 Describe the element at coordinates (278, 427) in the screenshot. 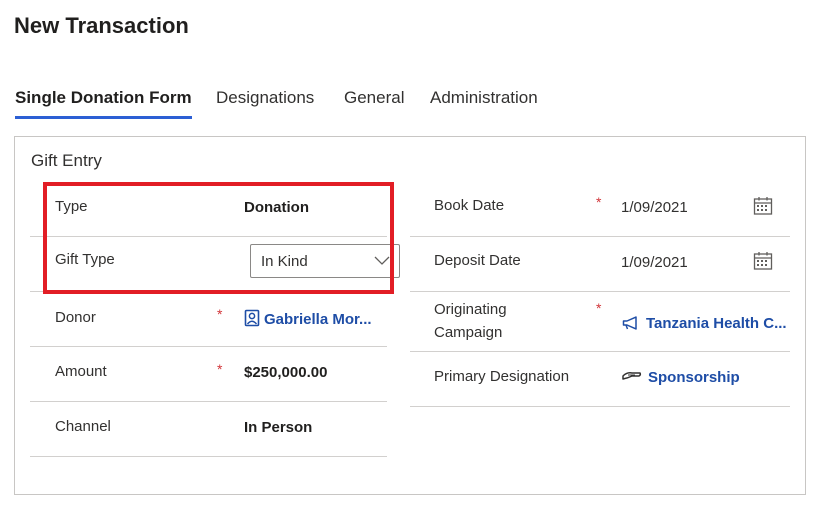

I see `channel-value: In Person` at that location.